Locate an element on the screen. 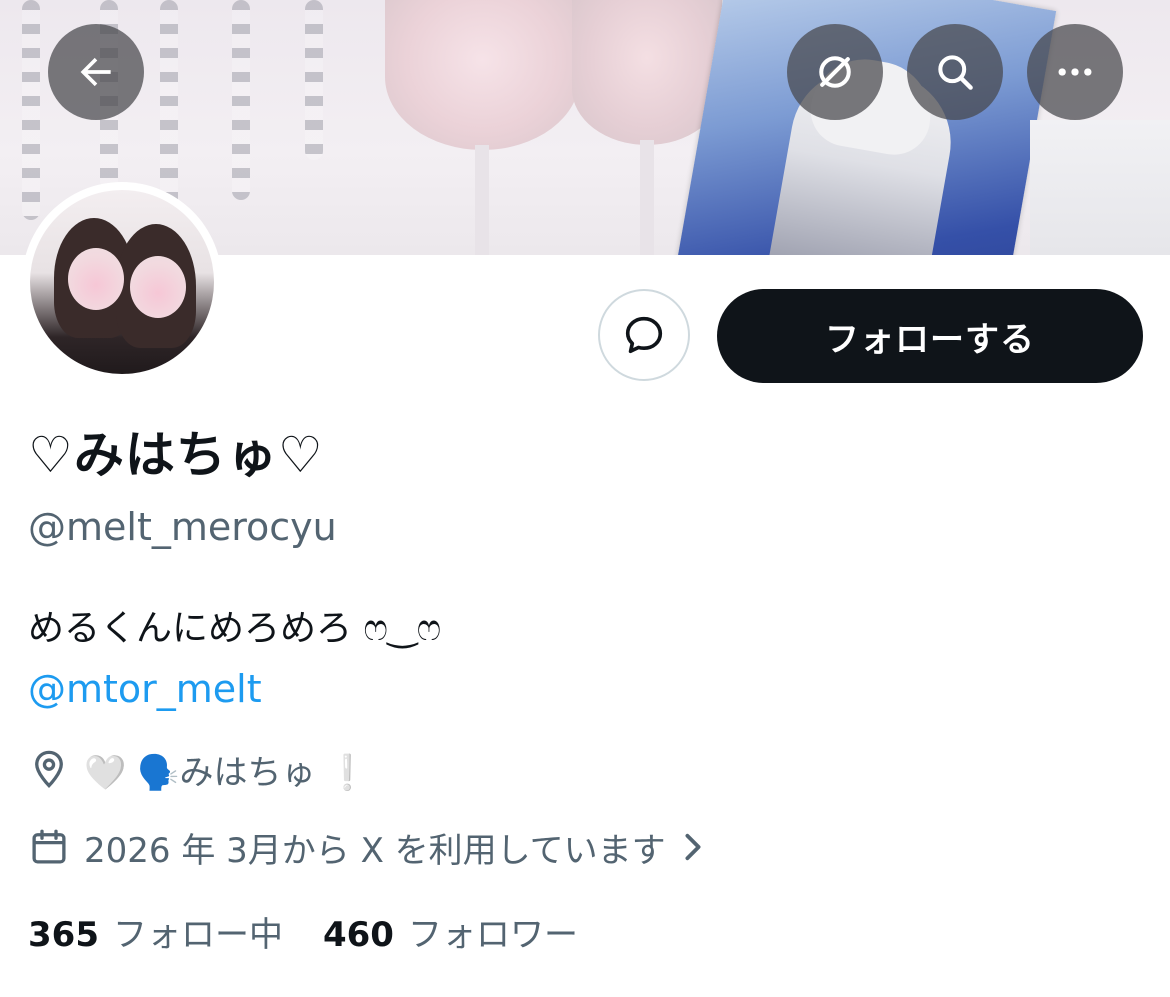 The width and height of the screenshot is (1170, 997). more-horizontal-icon is located at coordinates (1075, 72).